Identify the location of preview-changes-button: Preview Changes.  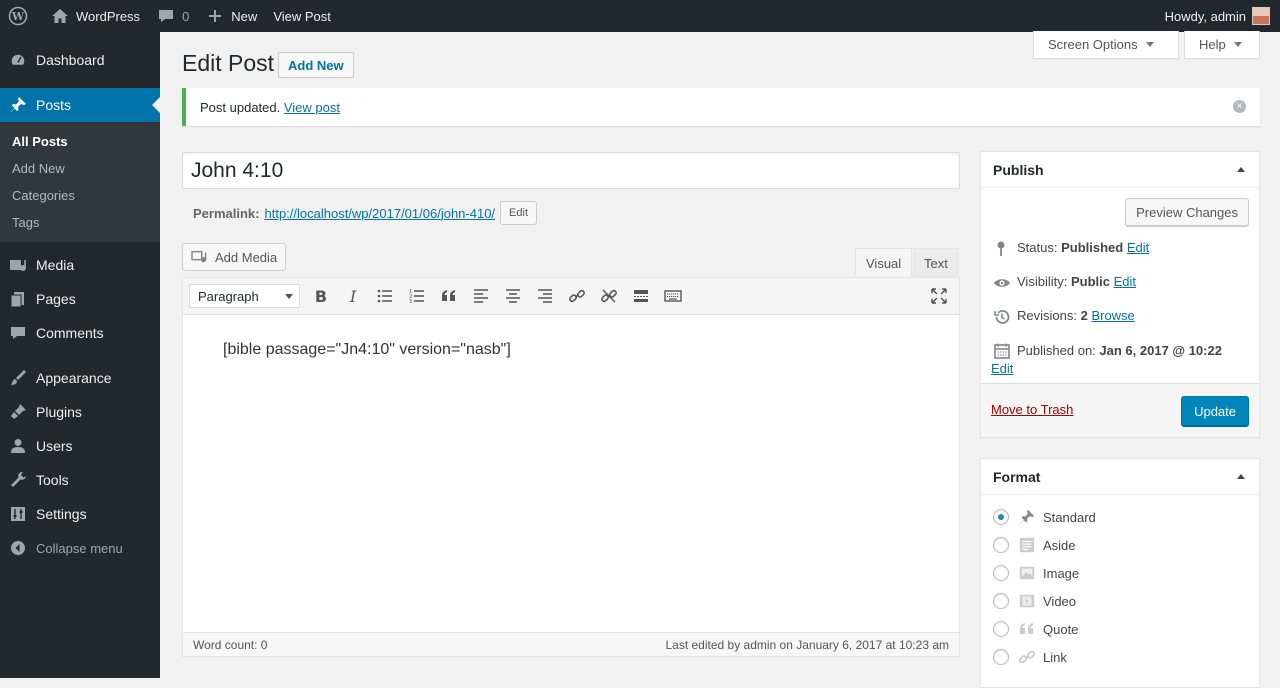
(1187, 212).